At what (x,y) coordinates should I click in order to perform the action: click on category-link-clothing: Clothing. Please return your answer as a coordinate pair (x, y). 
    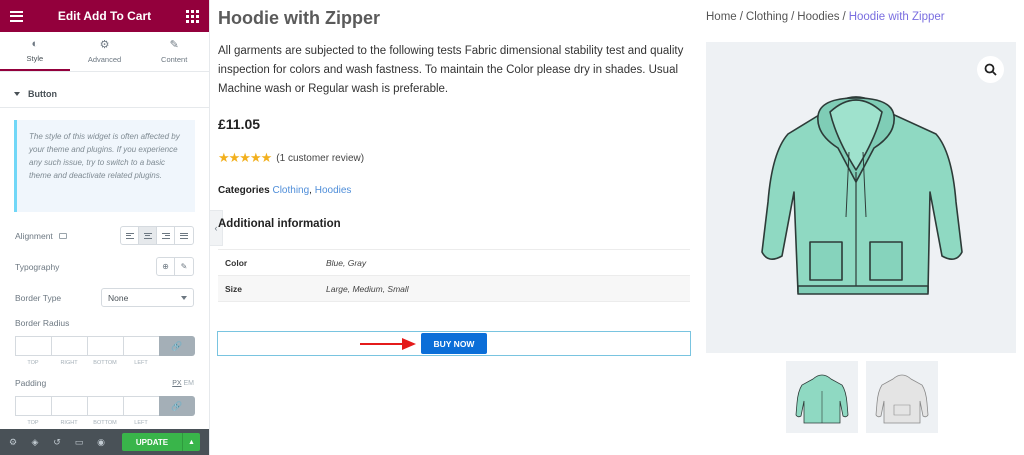
    Looking at the image, I should click on (290, 190).